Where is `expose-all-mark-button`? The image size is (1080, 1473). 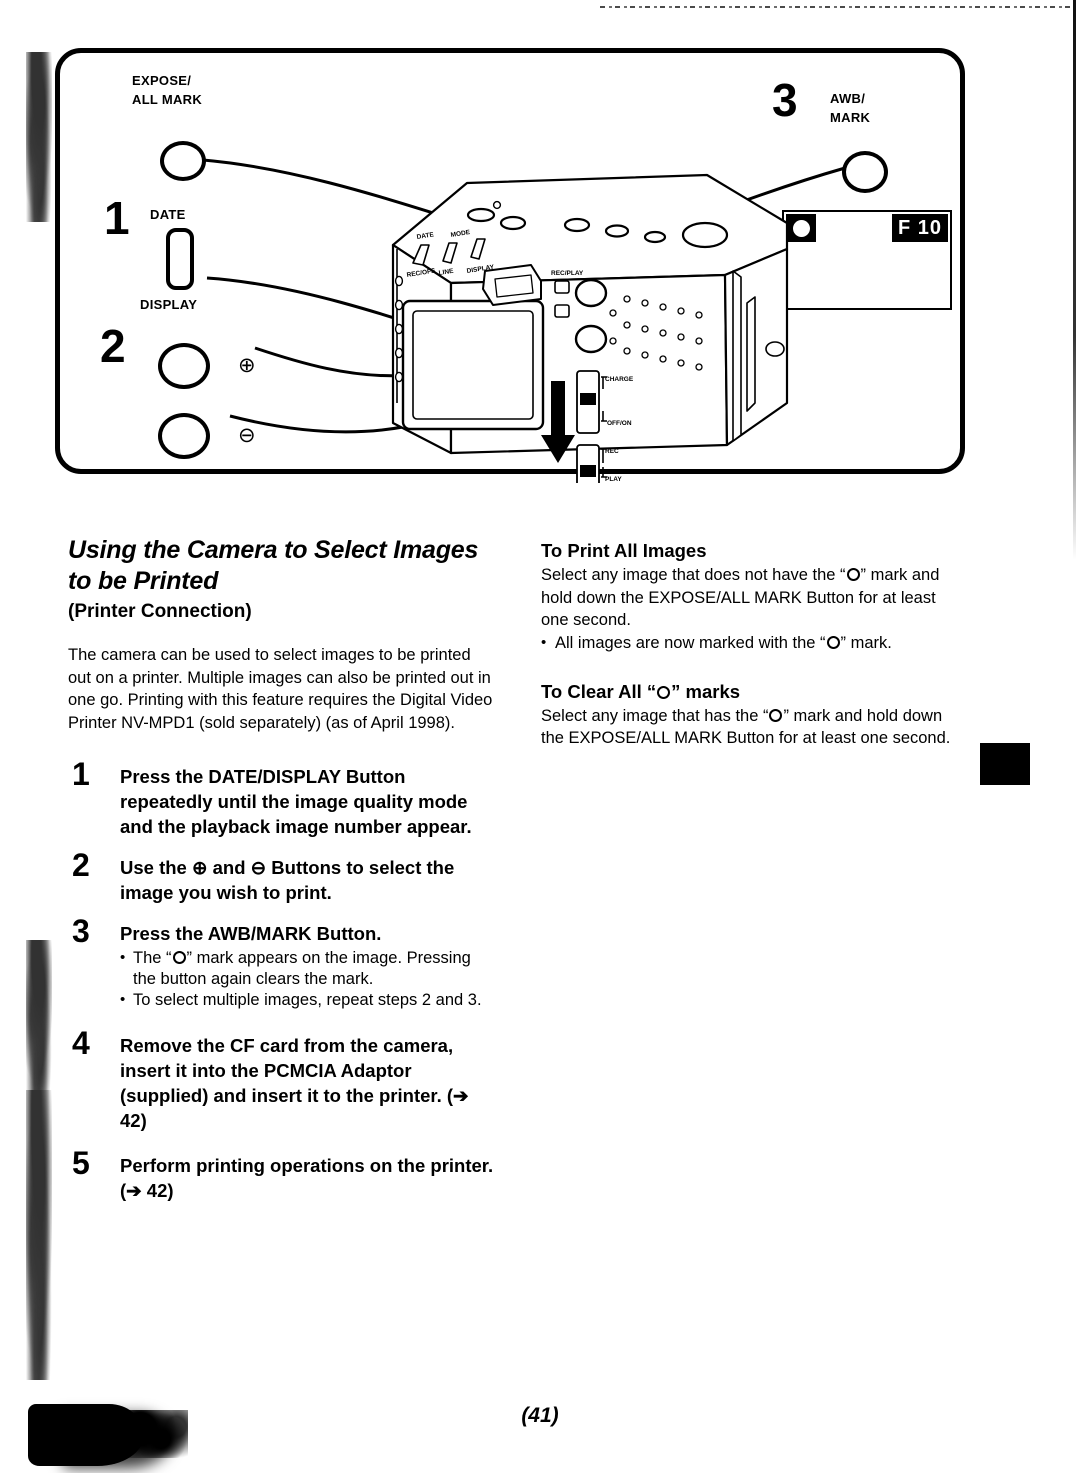 expose-all-mark-button is located at coordinates (183, 161).